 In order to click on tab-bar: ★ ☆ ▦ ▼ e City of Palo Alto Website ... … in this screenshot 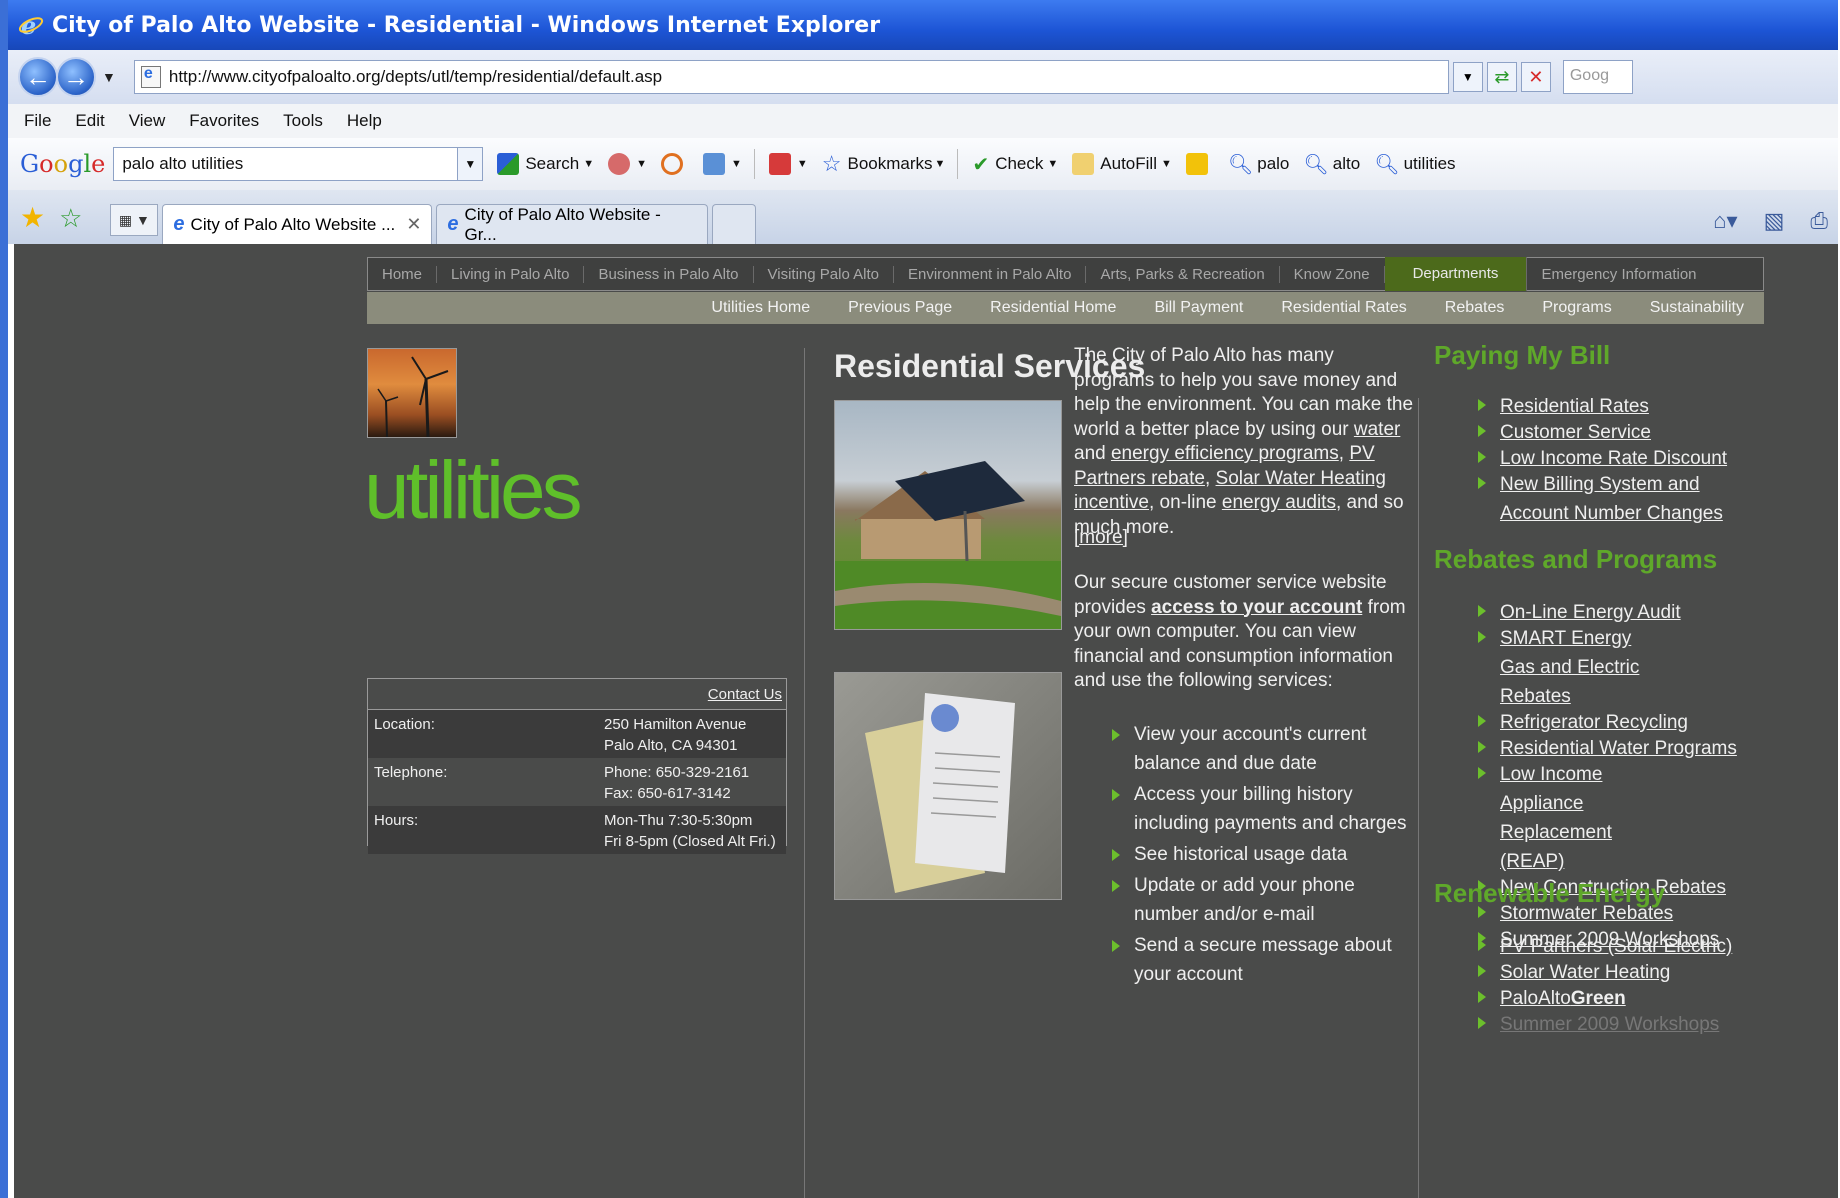, I will do `click(923, 217)`.